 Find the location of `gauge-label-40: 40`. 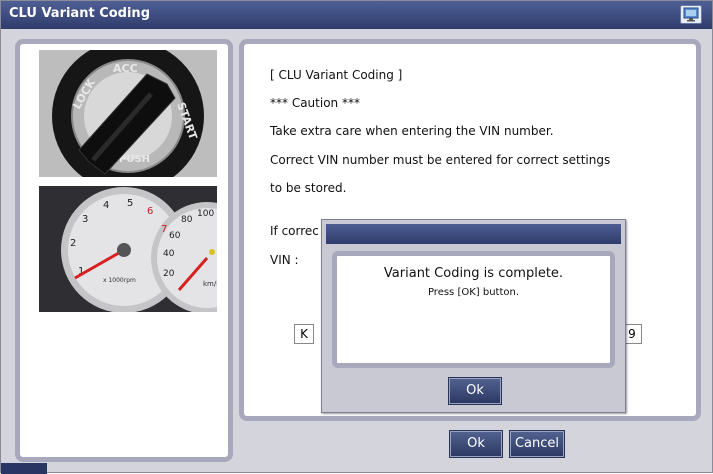

gauge-label-40: 40 is located at coordinates (169, 254).